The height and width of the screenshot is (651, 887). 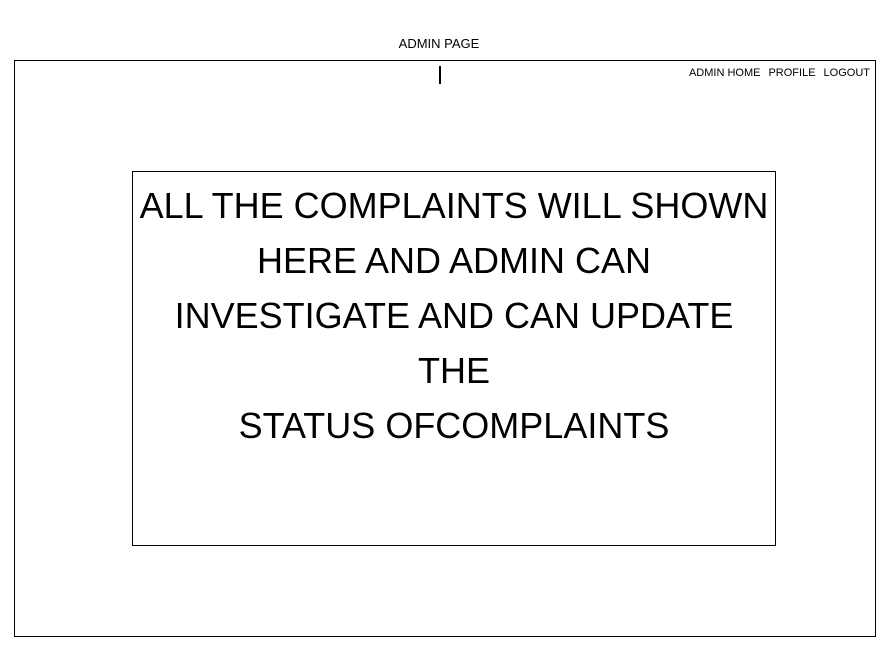 I want to click on message-line: ALL THE COMPLAINTS WILL SHOWN, so click(x=454, y=205).